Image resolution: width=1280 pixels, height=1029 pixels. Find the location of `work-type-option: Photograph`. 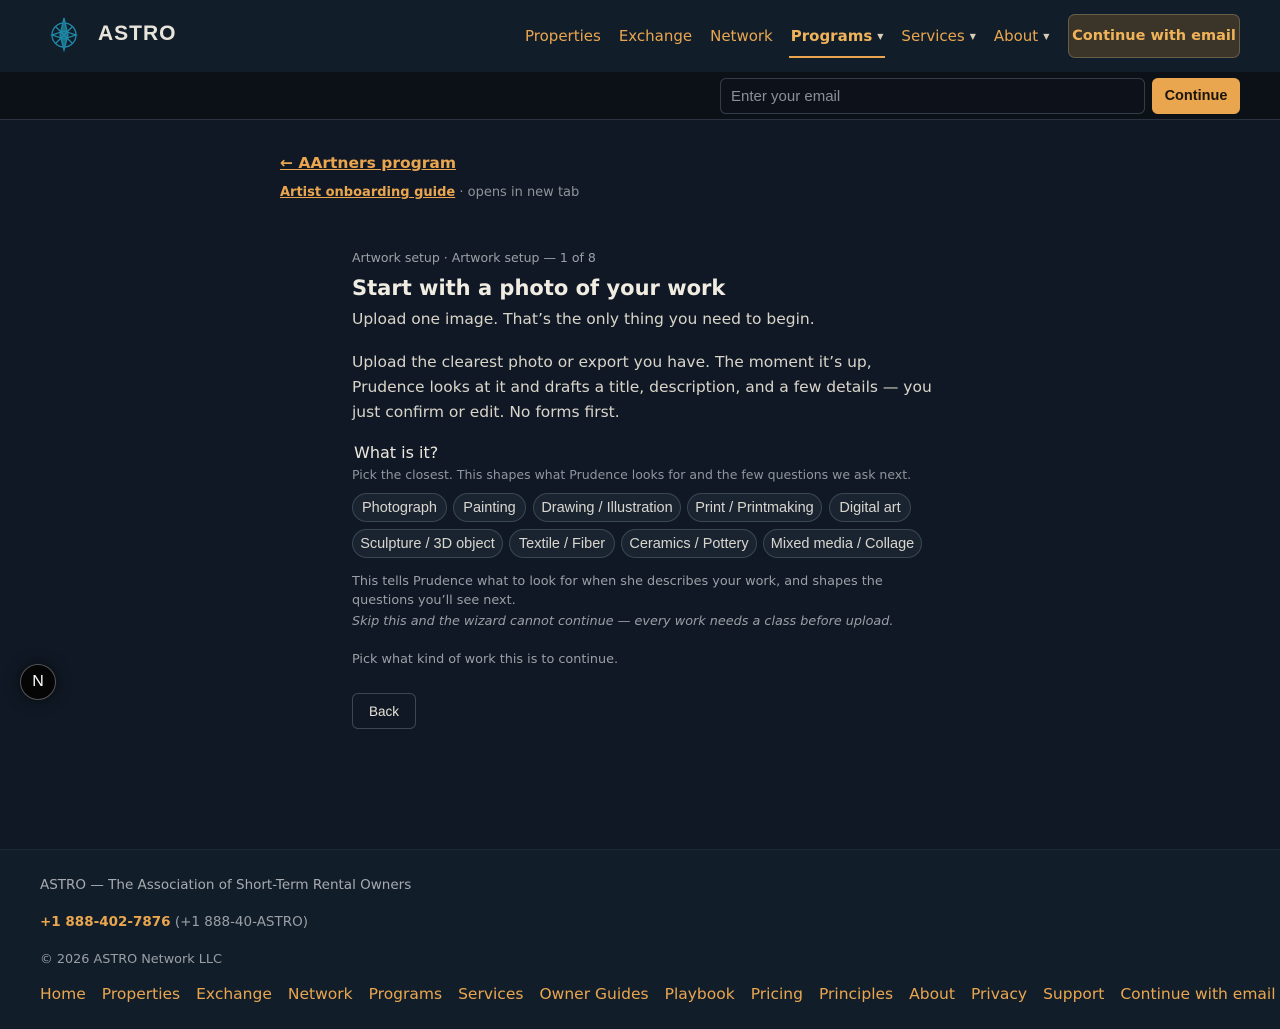

work-type-option: Photograph is located at coordinates (399, 507).